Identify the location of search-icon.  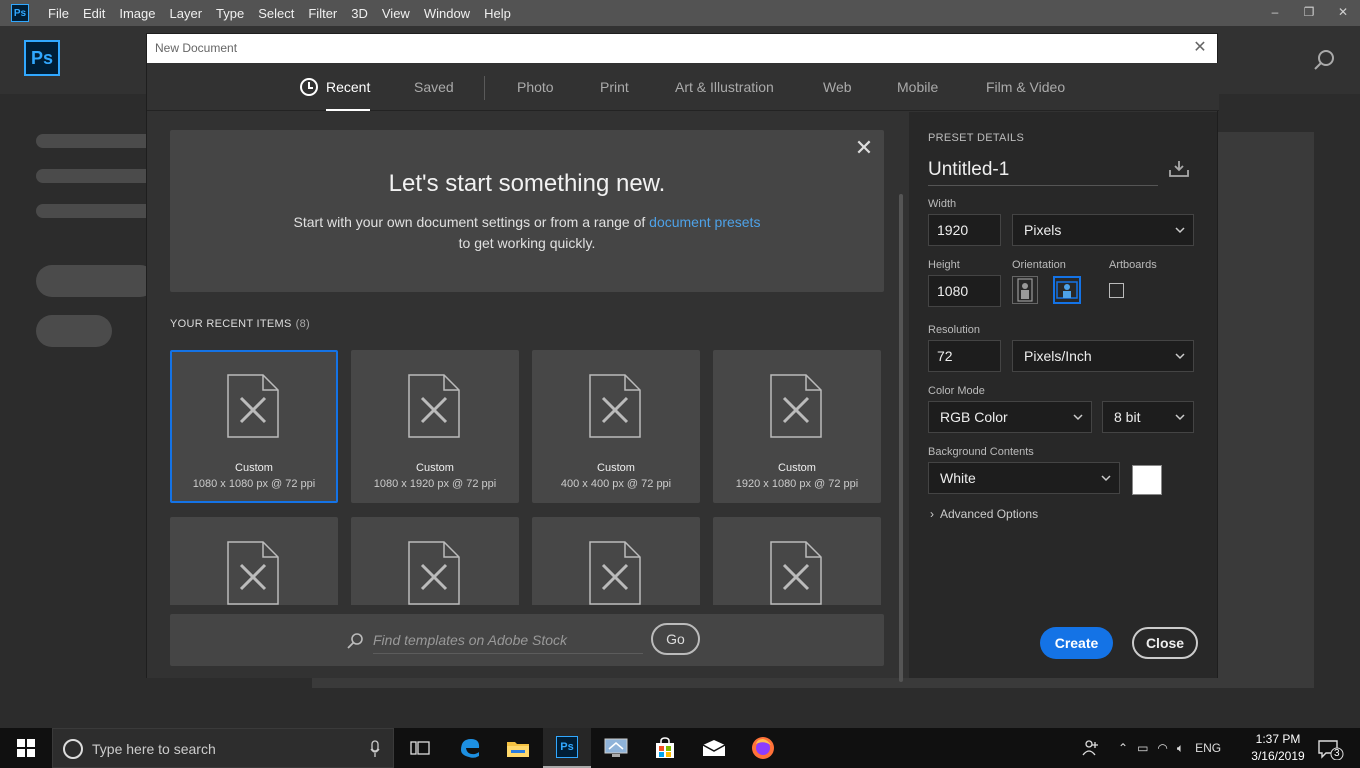
(1324, 60).